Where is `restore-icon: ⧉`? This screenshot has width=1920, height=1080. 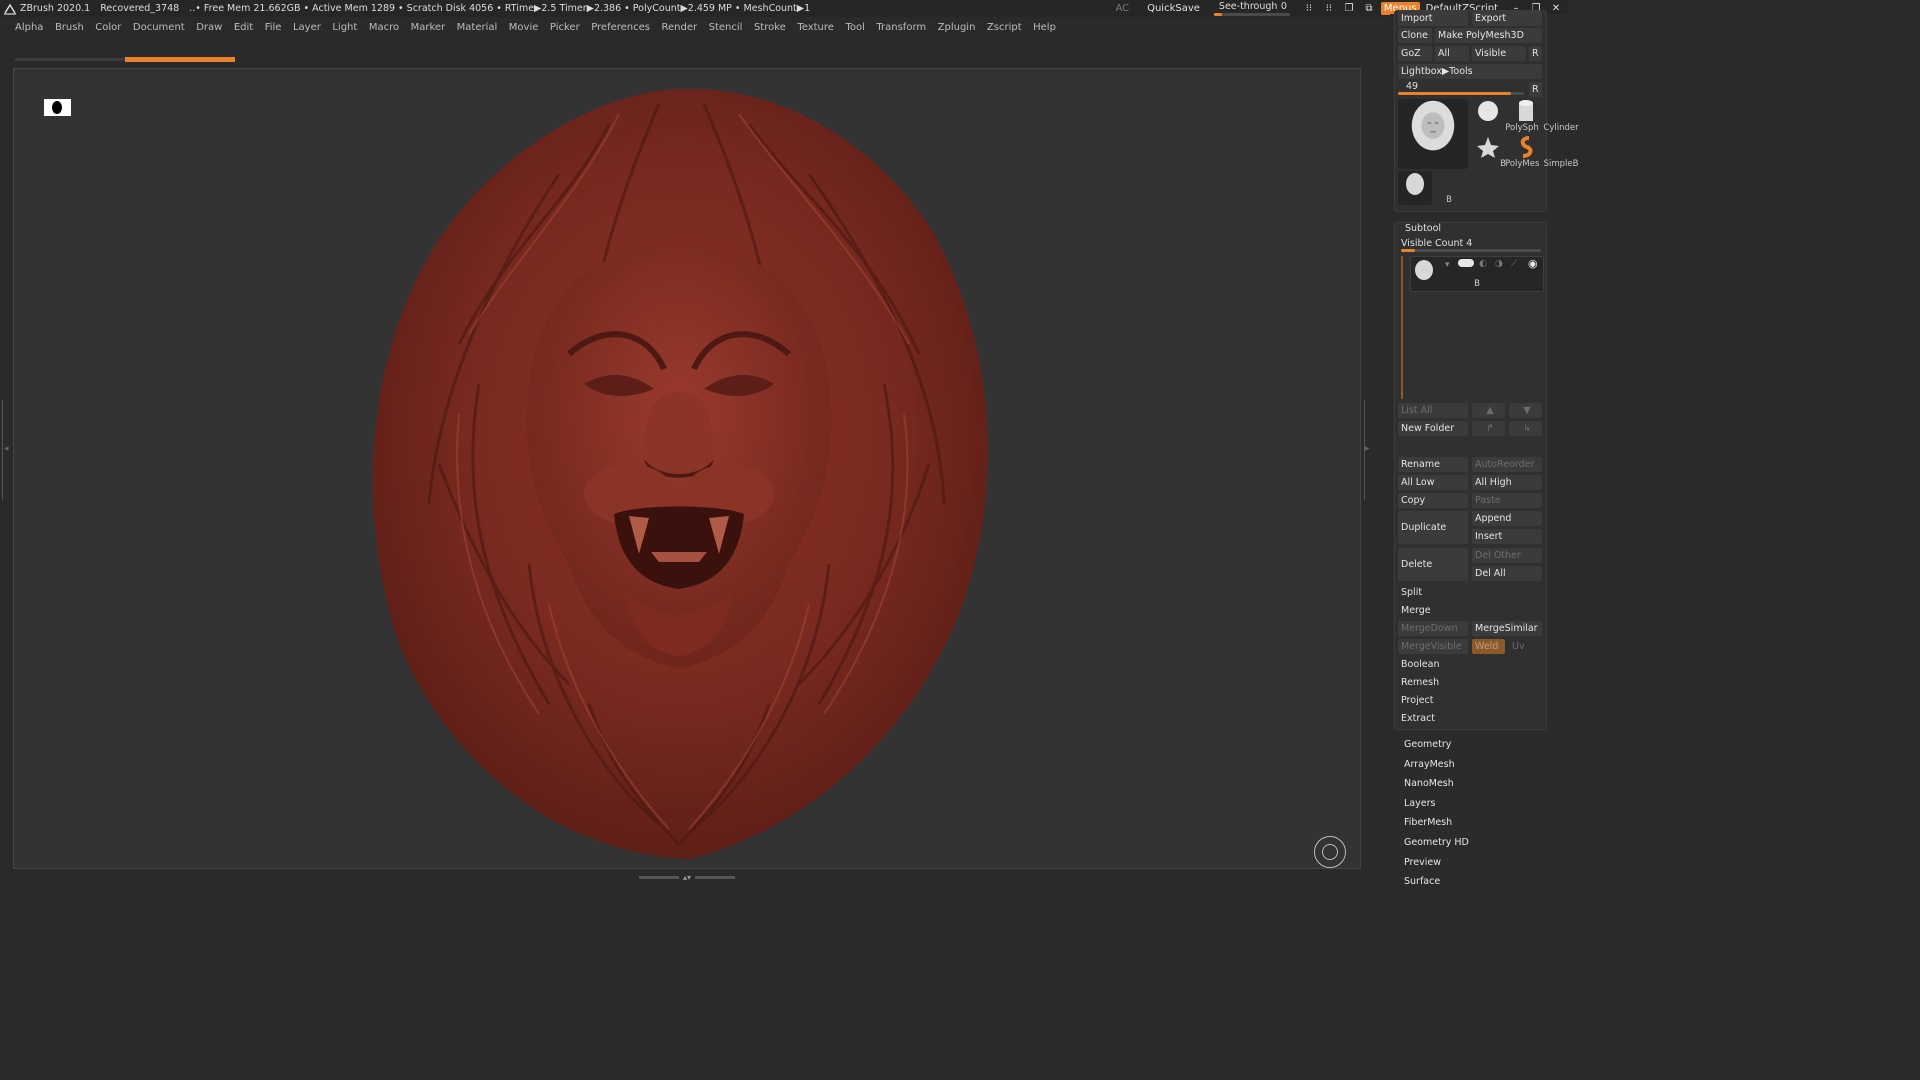
restore-icon: ⧉ is located at coordinates (1369, 9).